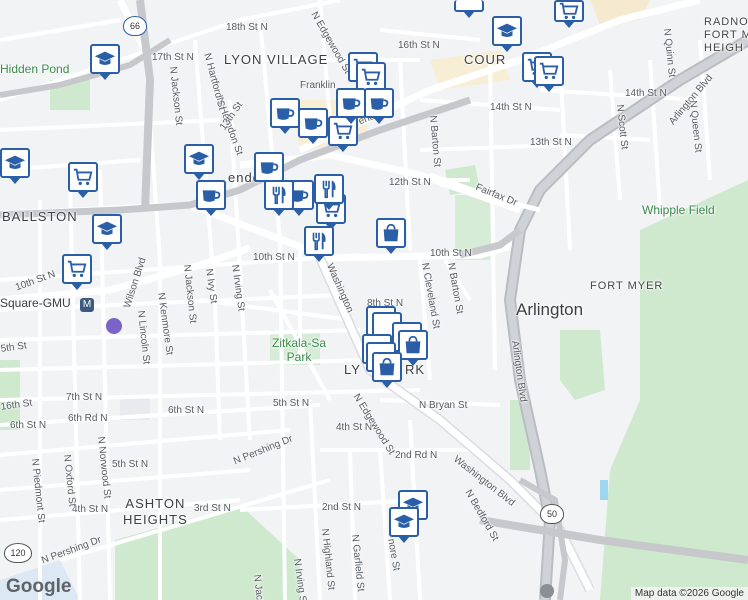  I want to click on label-radnor-fort-myer-heights: RADNOR FORT M HEIGH, so click(726, 35).